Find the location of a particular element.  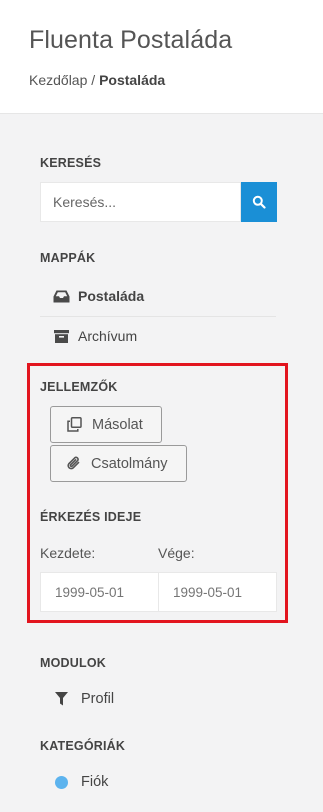

search-button is located at coordinates (259, 202).